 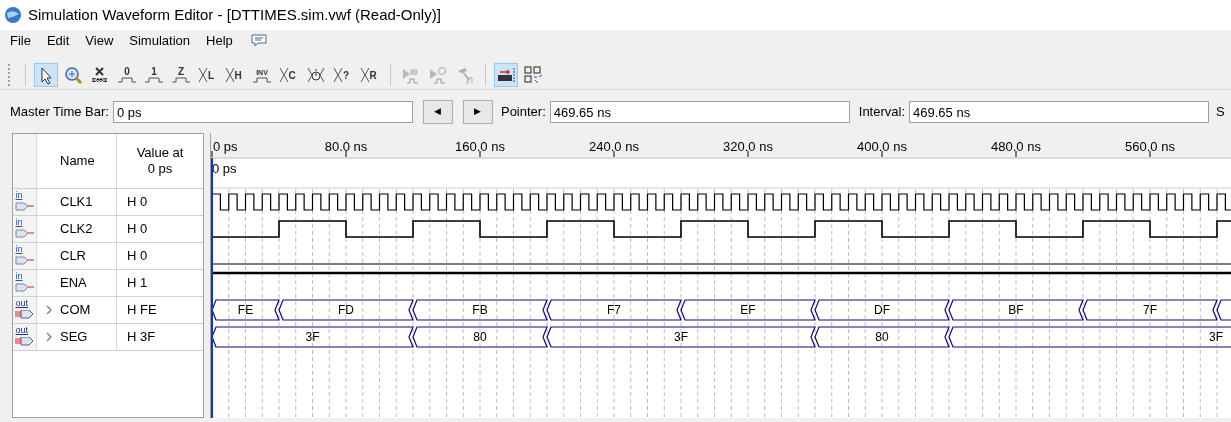 What do you see at coordinates (127, 71) in the screenshot?
I see `tool-glyph: 0` at bounding box center [127, 71].